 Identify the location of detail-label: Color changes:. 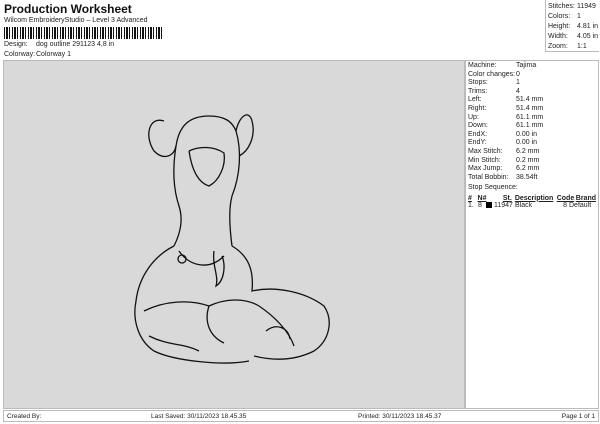
(492, 74).